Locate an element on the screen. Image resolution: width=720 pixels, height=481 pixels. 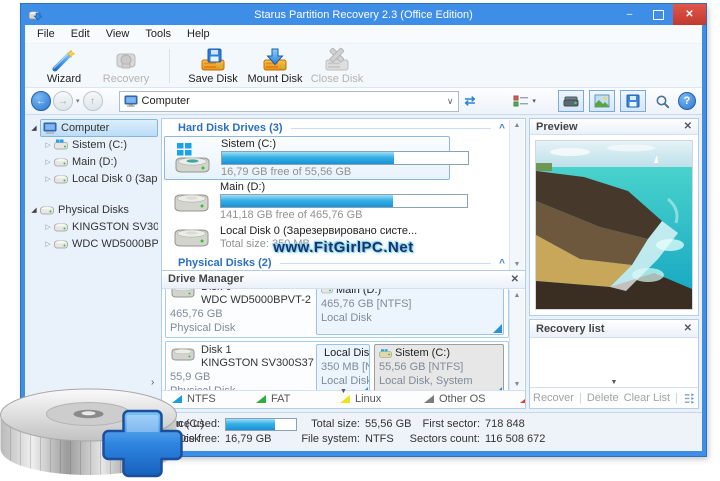
watermark-text: www.FitGirlPC.Net is located at coordinates (343, 247).